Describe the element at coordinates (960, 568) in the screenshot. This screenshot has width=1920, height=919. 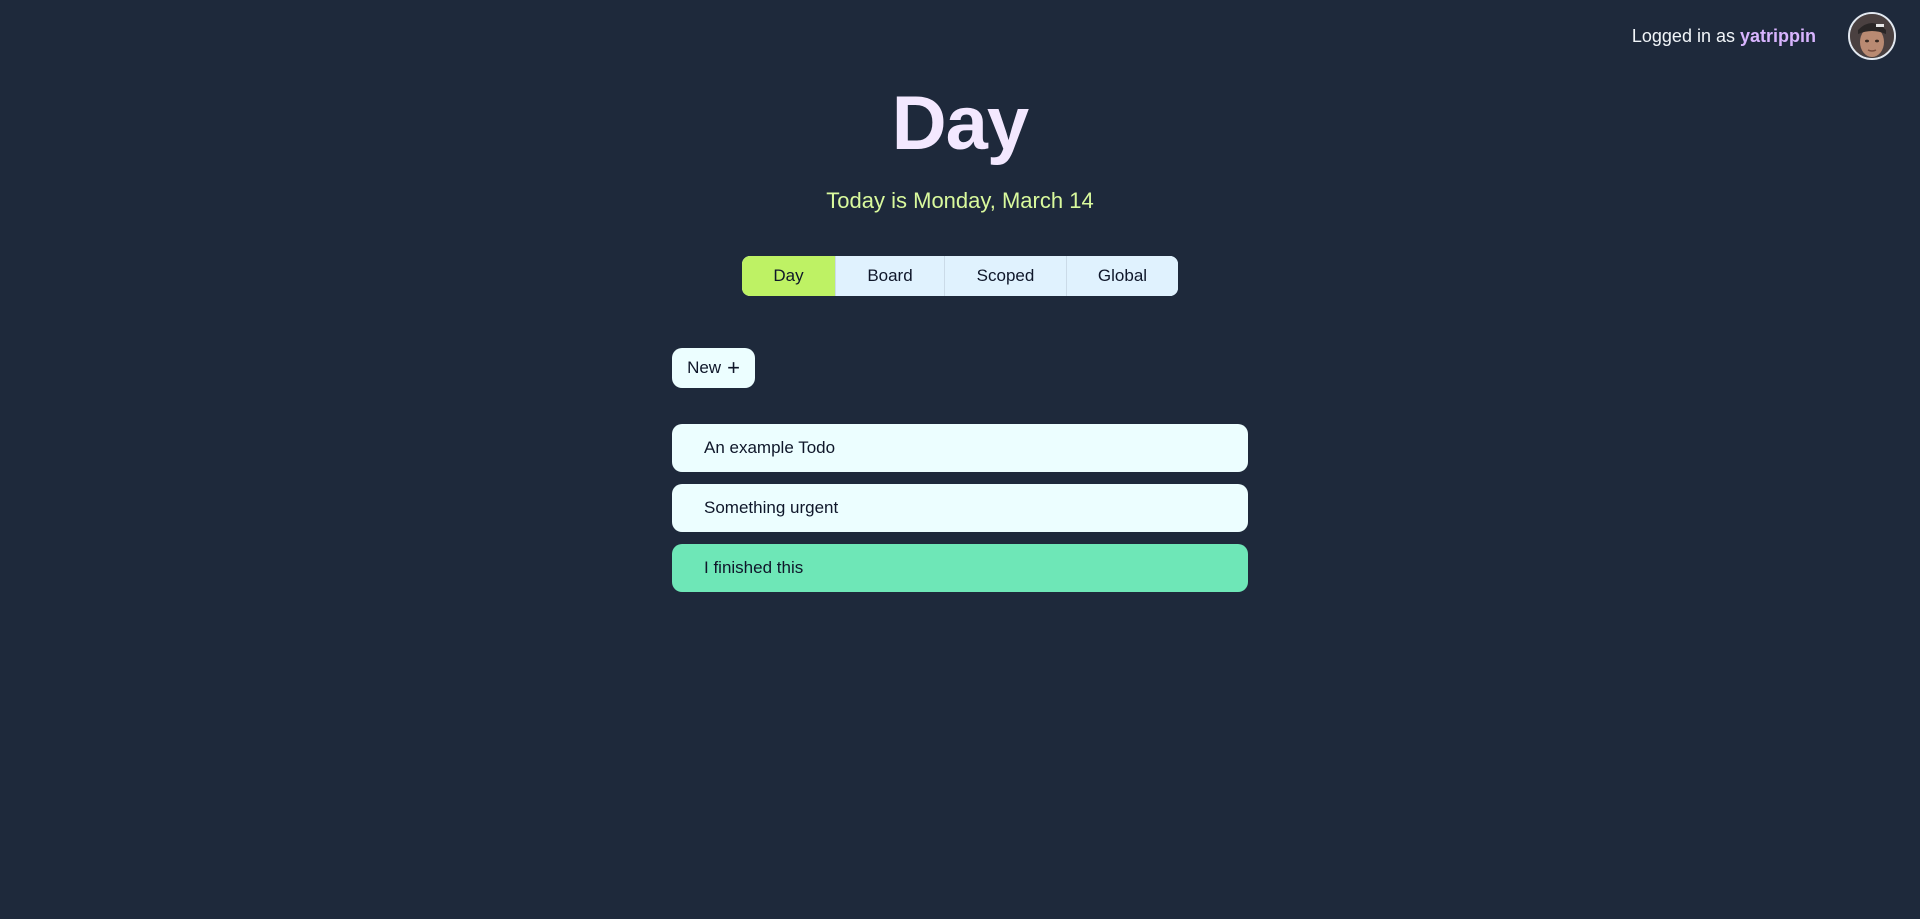
I see `todo-item-done: I finished this` at that location.